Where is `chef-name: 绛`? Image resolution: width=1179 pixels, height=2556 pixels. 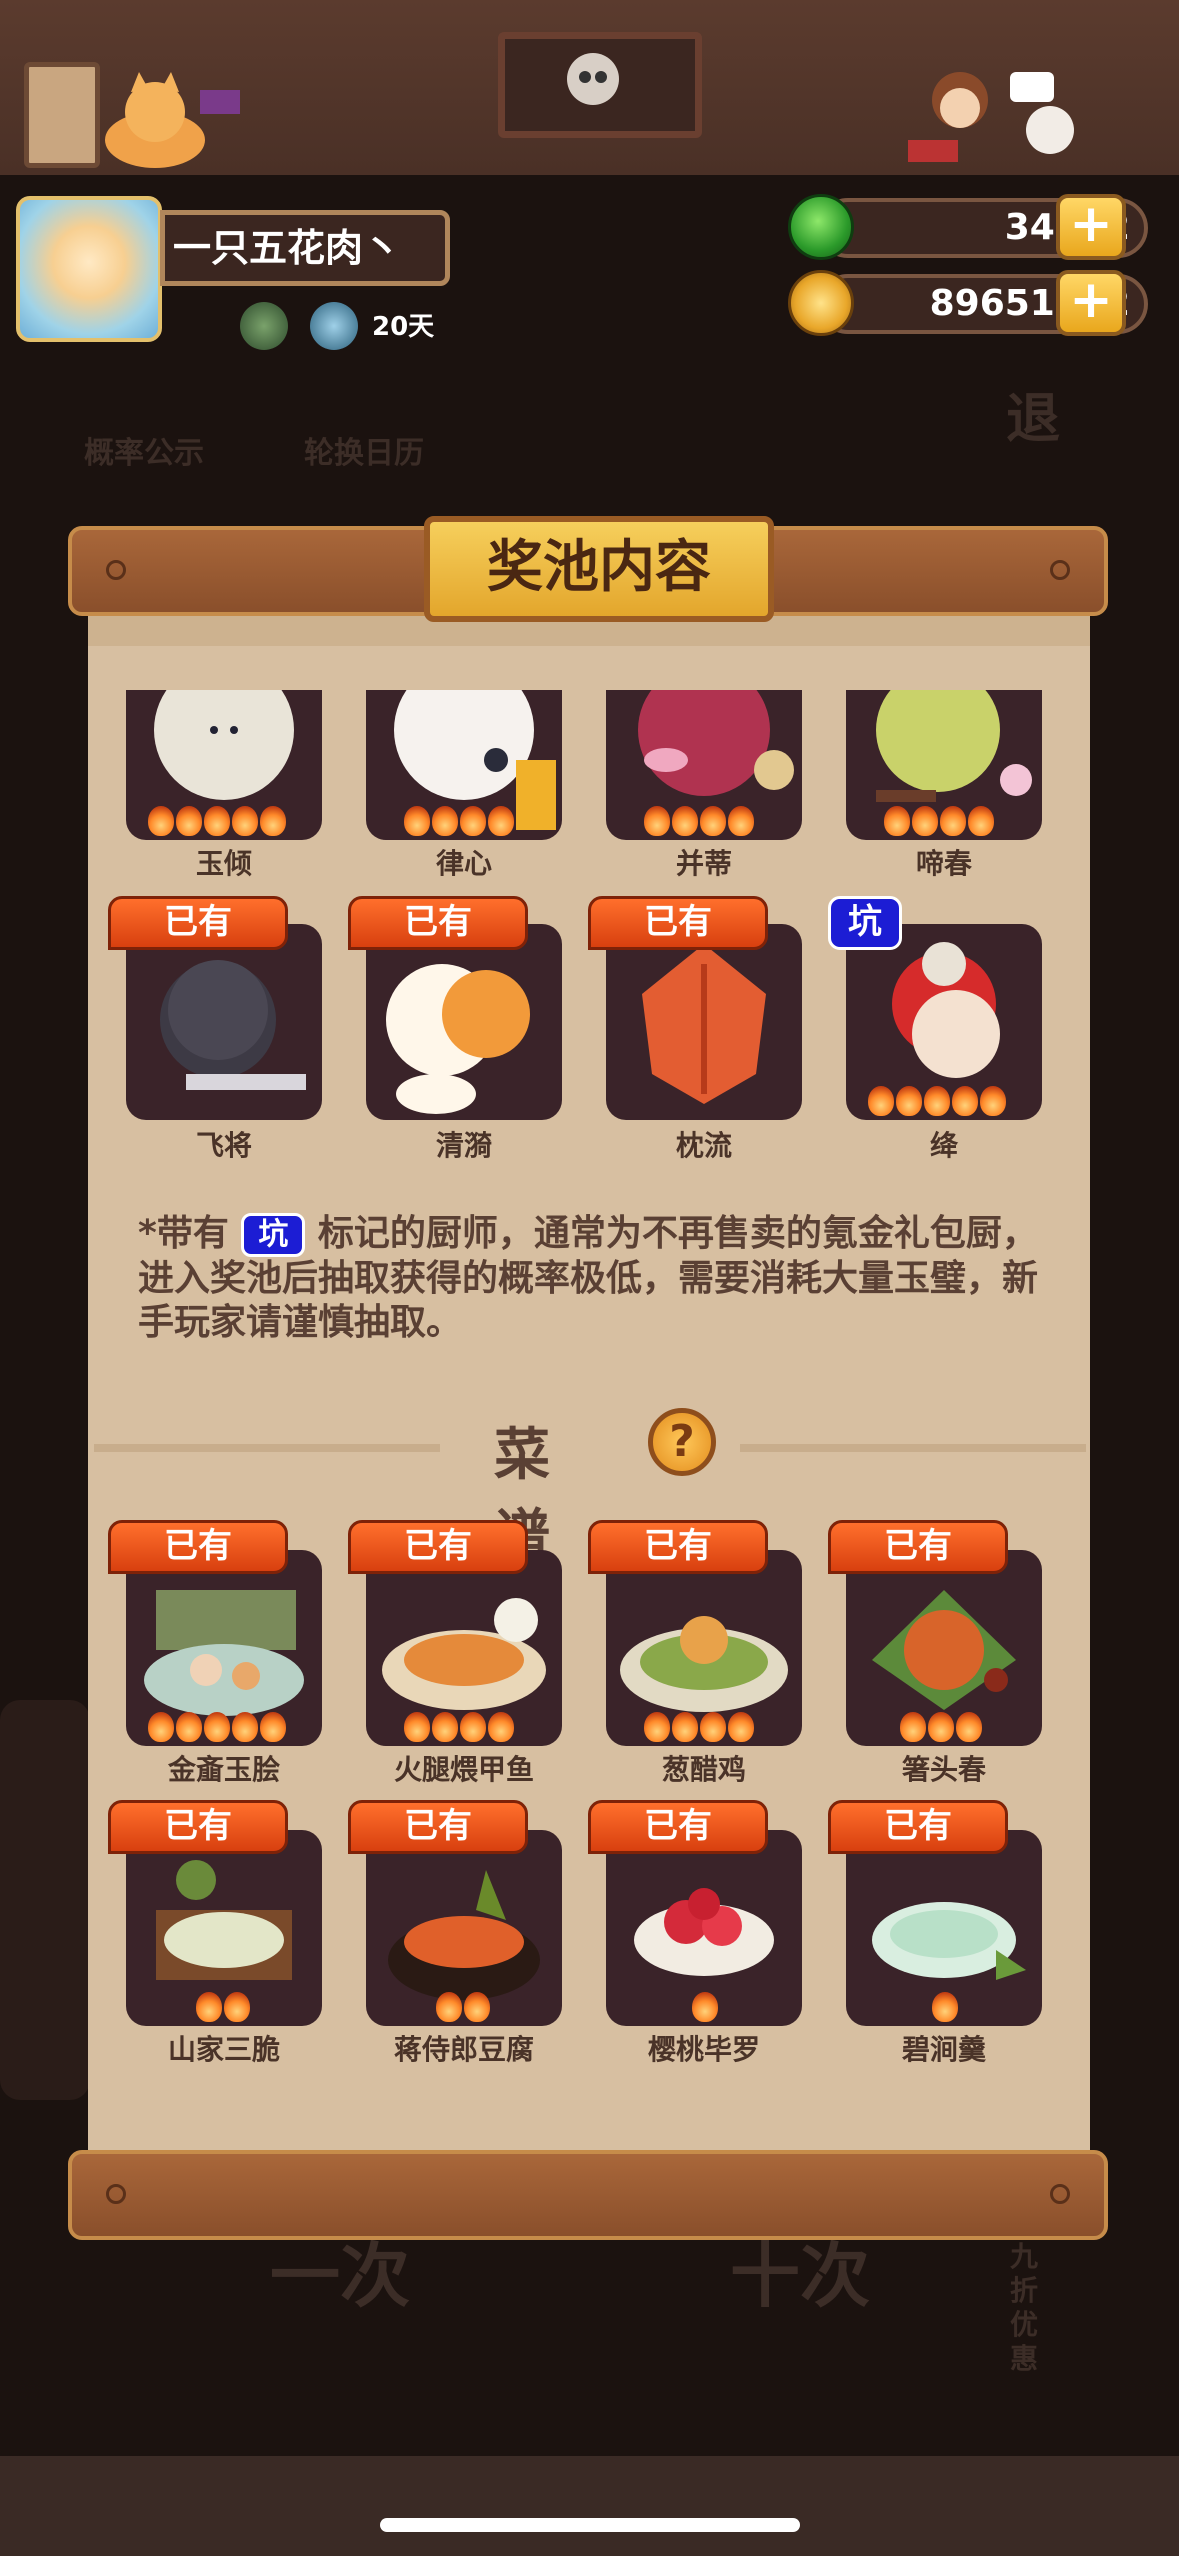
chef-name: 绛 is located at coordinates (943, 1145).